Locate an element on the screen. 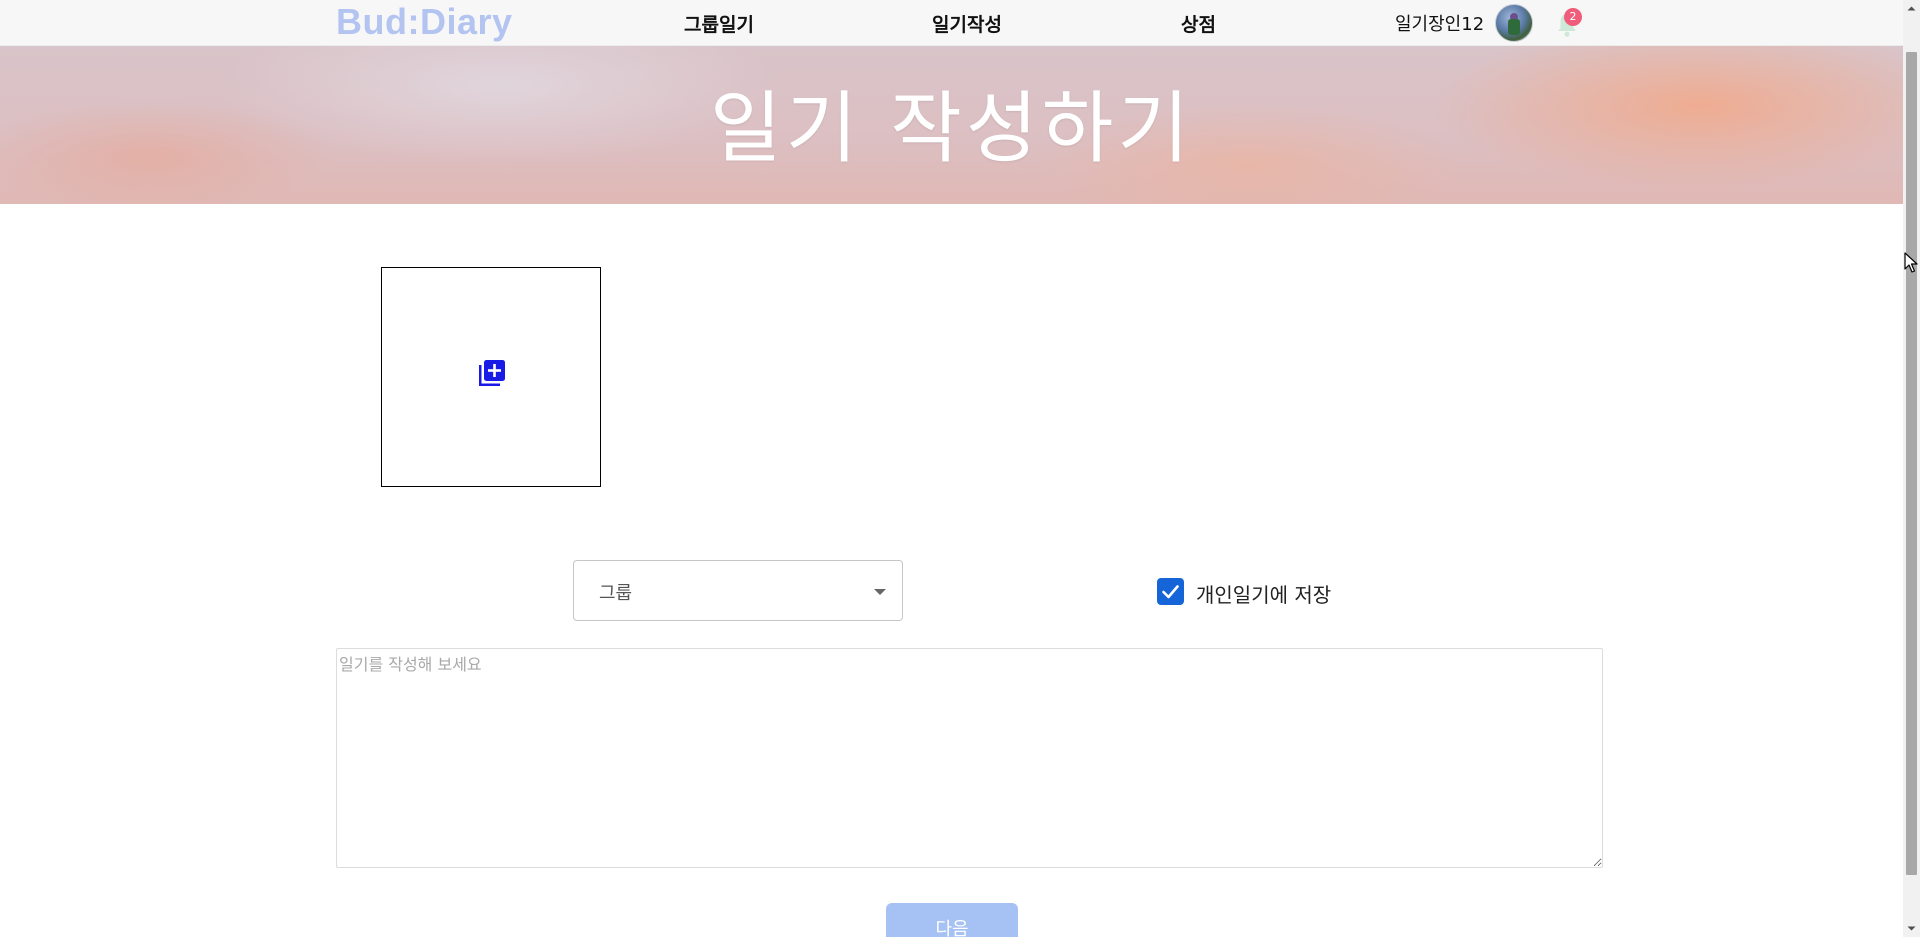 This screenshot has width=1920, height=937. nav-write-diary: 일기작성 is located at coordinates (967, 23).